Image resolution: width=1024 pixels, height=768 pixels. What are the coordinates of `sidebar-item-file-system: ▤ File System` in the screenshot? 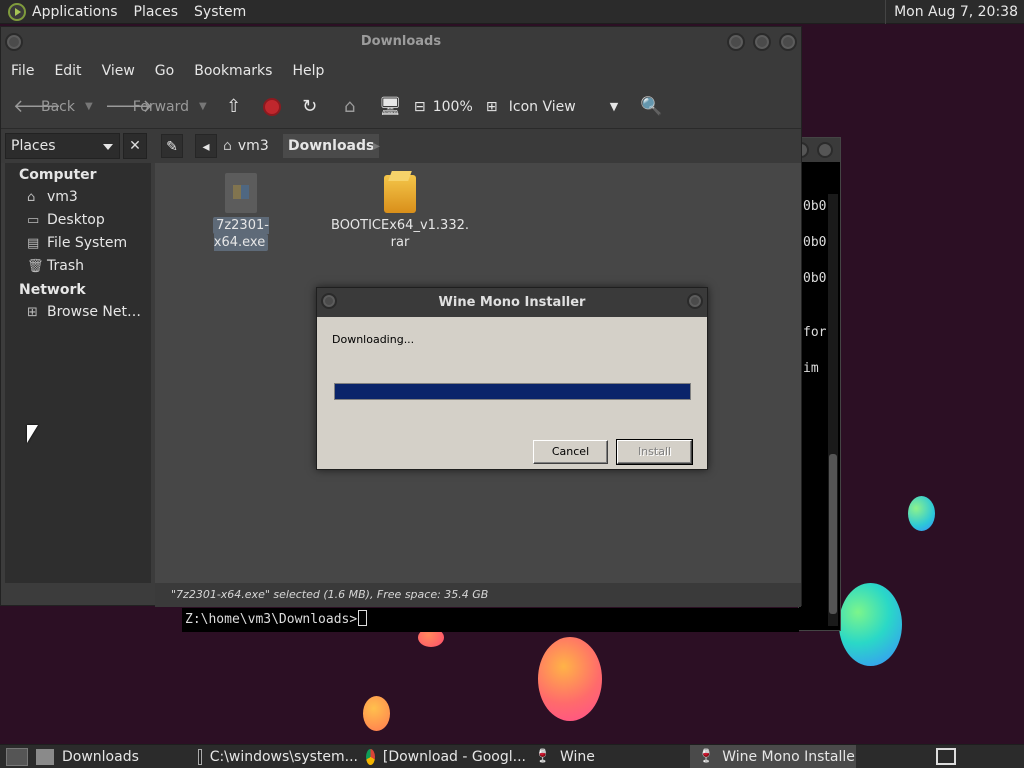 It's located at (78, 243).